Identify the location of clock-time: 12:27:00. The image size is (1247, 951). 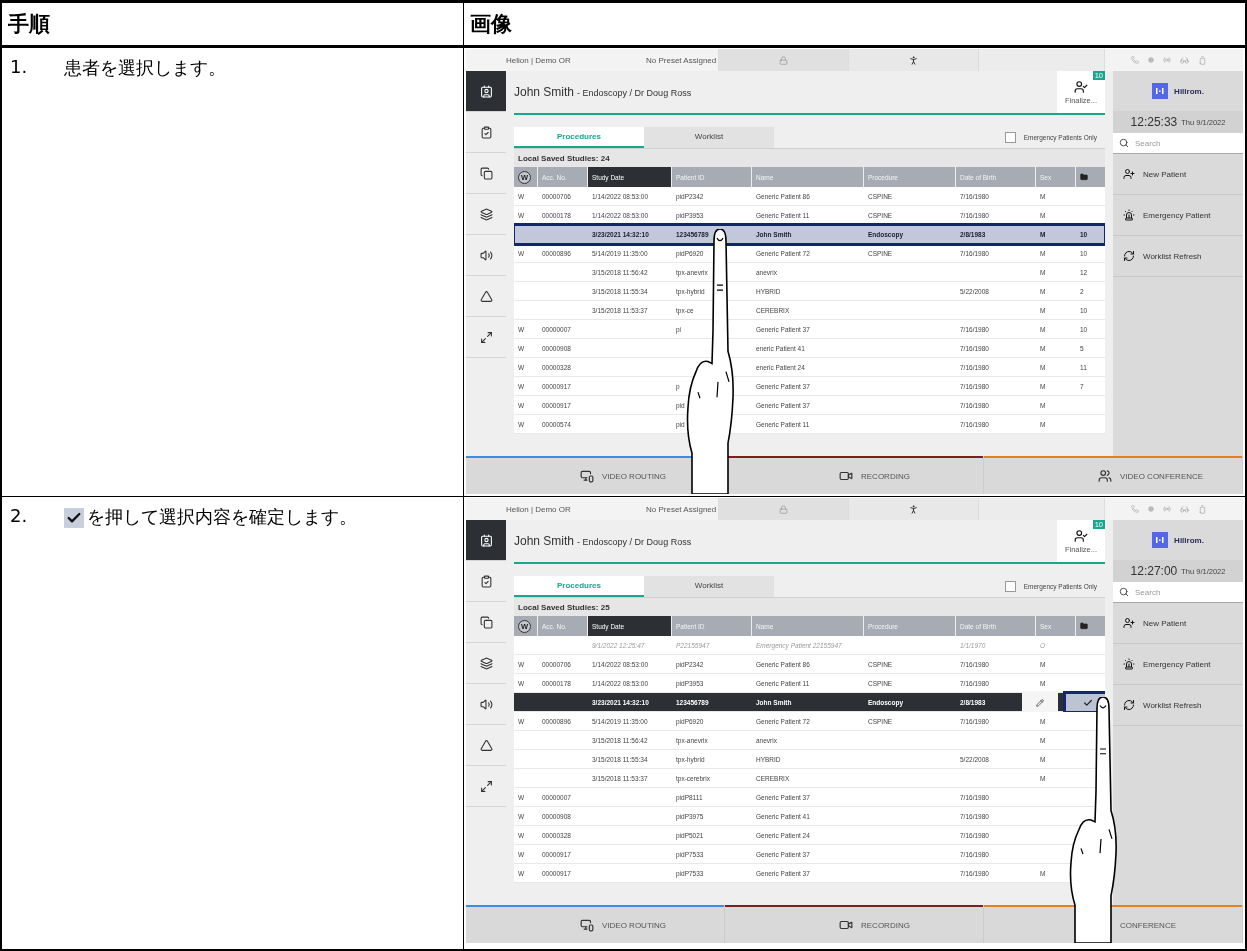
(1154, 571).